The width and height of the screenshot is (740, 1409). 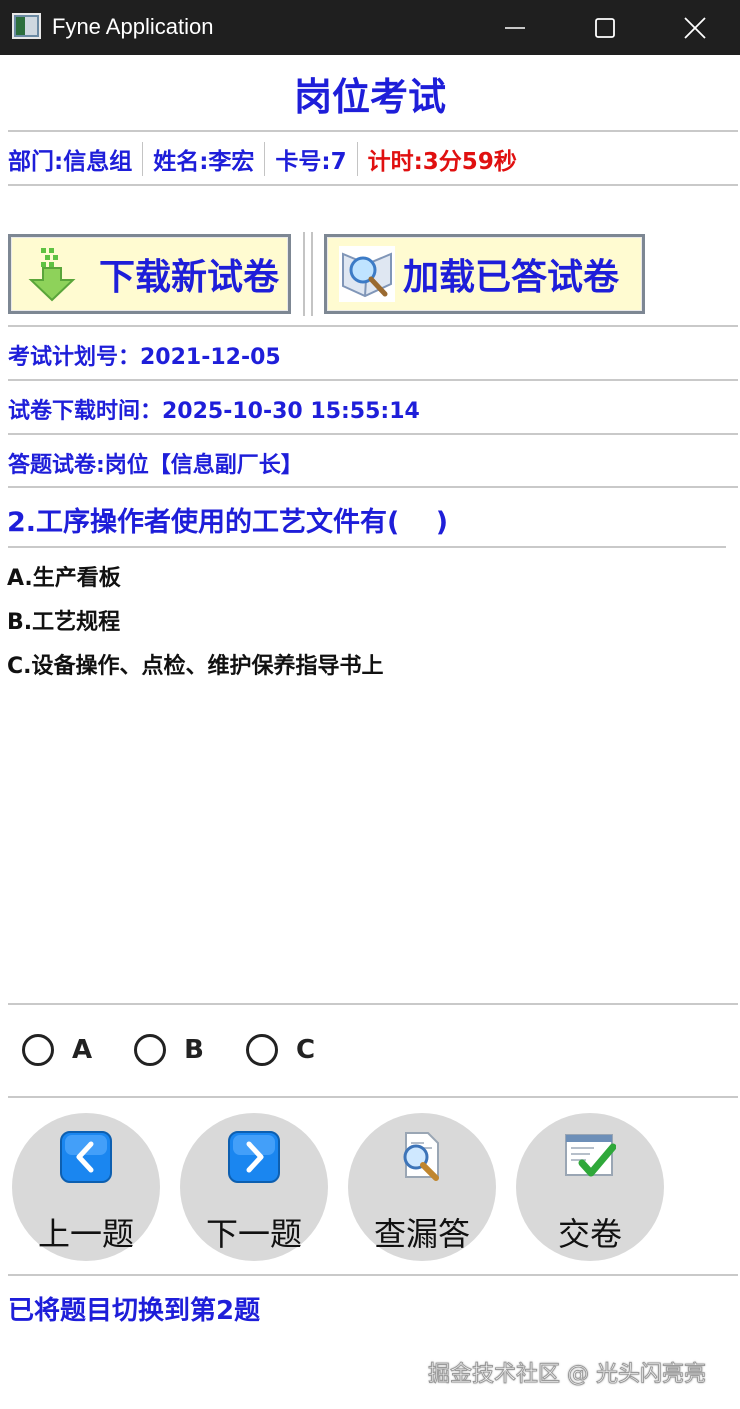 I want to click on answer-radio-group: A B C, so click(x=189, y=1050).